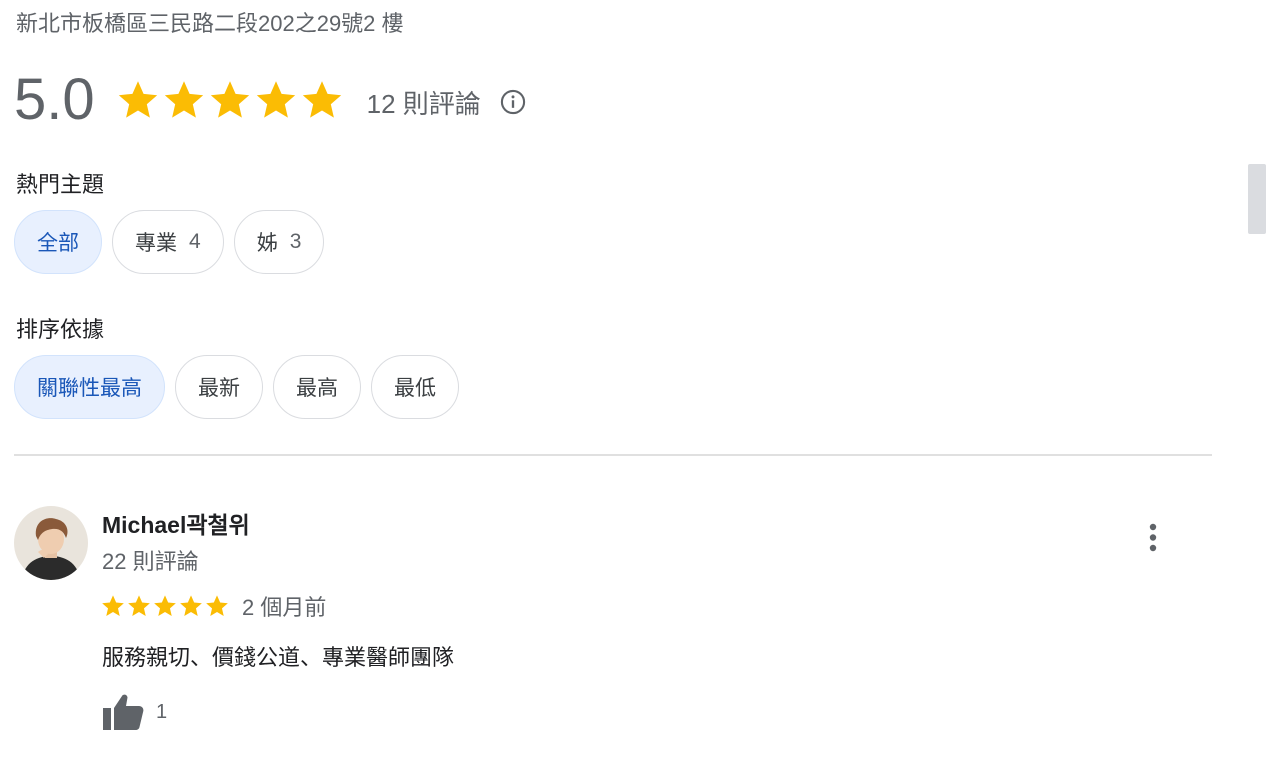 The image size is (1280, 771). What do you see at coordinates (60, 329) in the screenshot?
I see `sort-label: 排序依據` at bounding box center [60, 329].